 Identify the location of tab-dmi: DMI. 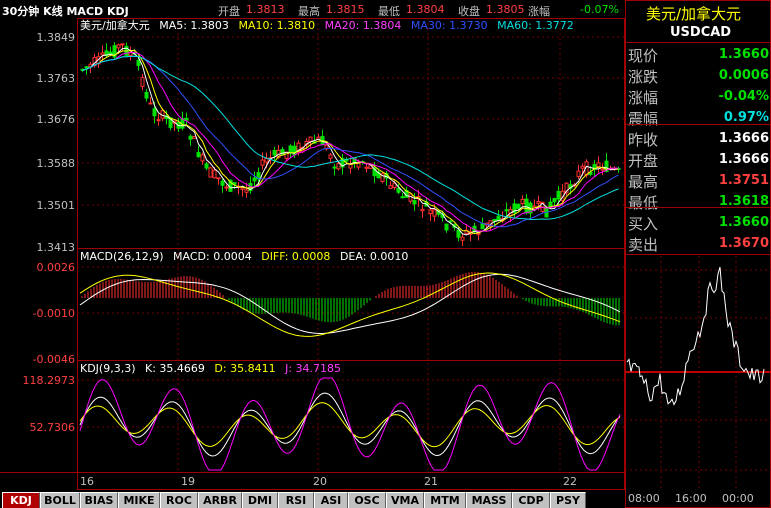
(260, 500).